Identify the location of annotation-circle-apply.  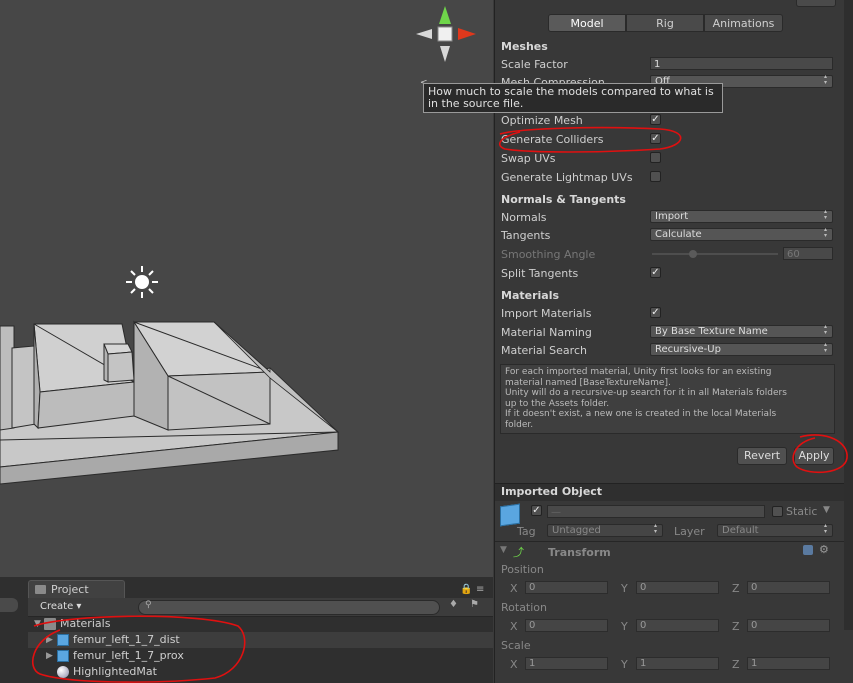
(820, 454).